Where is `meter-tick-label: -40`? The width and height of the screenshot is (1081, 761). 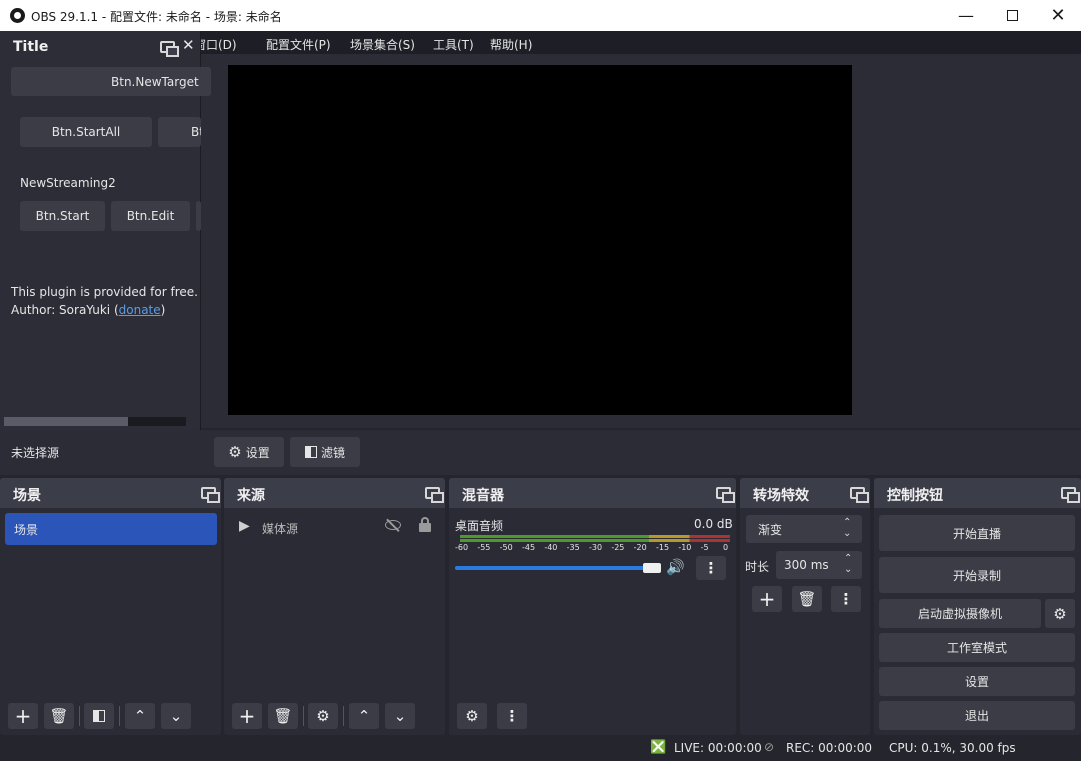 meter-tick-label: -40 is located at coordinates (551, 547).